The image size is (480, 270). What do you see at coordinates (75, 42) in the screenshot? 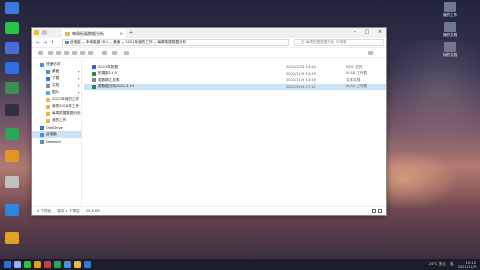
I see `breadcrumb-segment: 此电脑` at bounding box center [75, 42].